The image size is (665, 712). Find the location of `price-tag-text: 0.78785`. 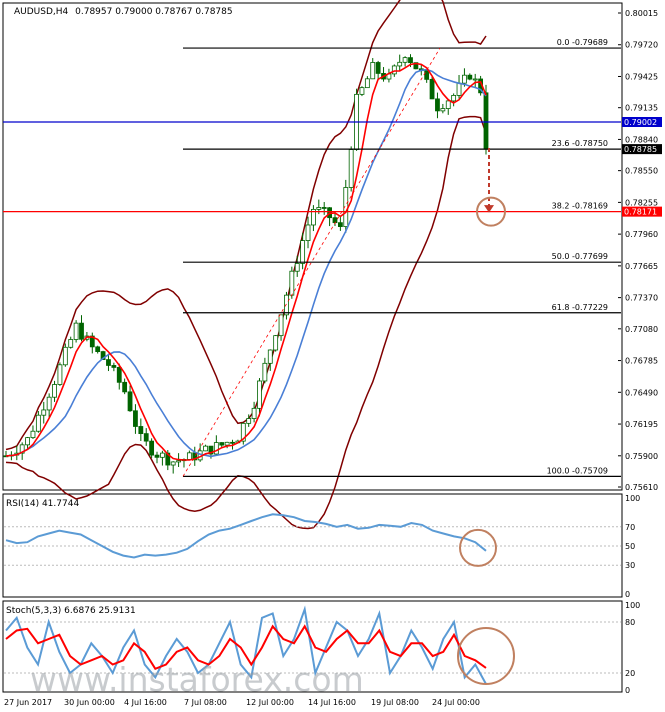

price-tag-text: 0.78785 is located at coordinates (640, 149).